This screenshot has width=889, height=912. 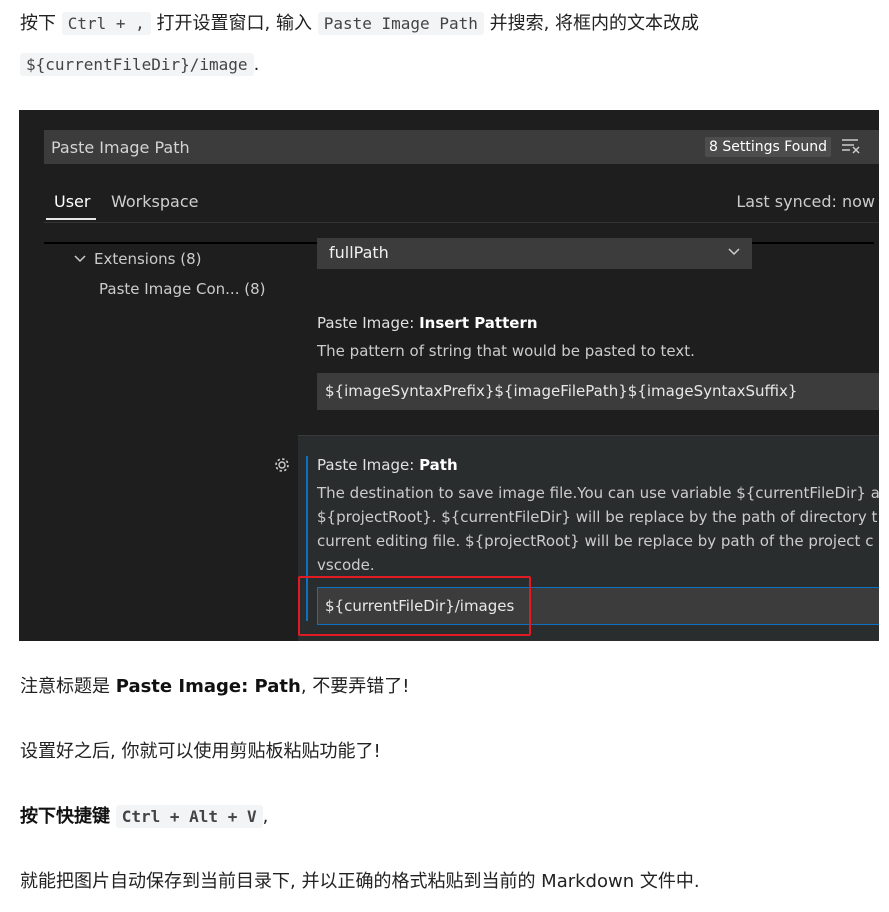 What do you see at coordinates (359, 252) in the screenshot?
I see `dropdown-value: fullPath` at bounding box center [359, 252].